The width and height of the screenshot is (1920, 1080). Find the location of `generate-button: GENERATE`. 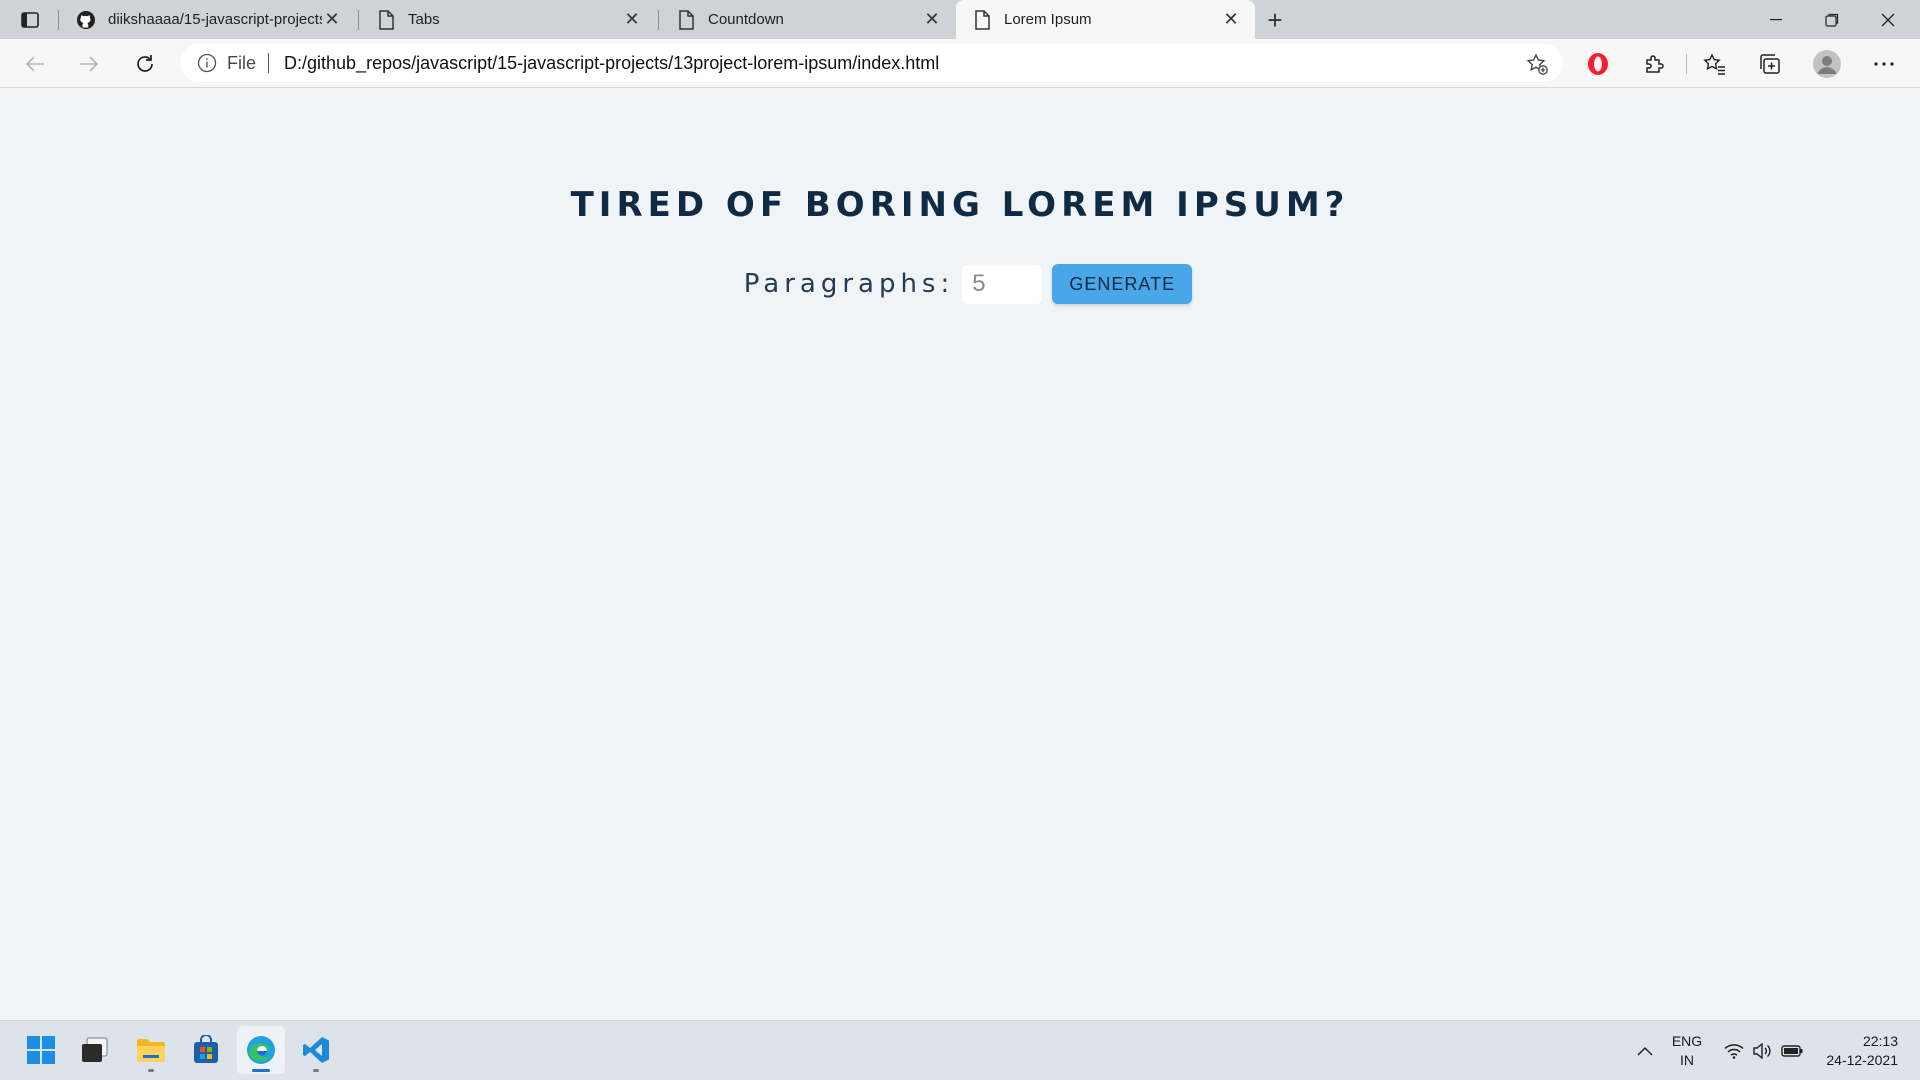

generate-button: GENERATE is located at coordinates (1122, 284).